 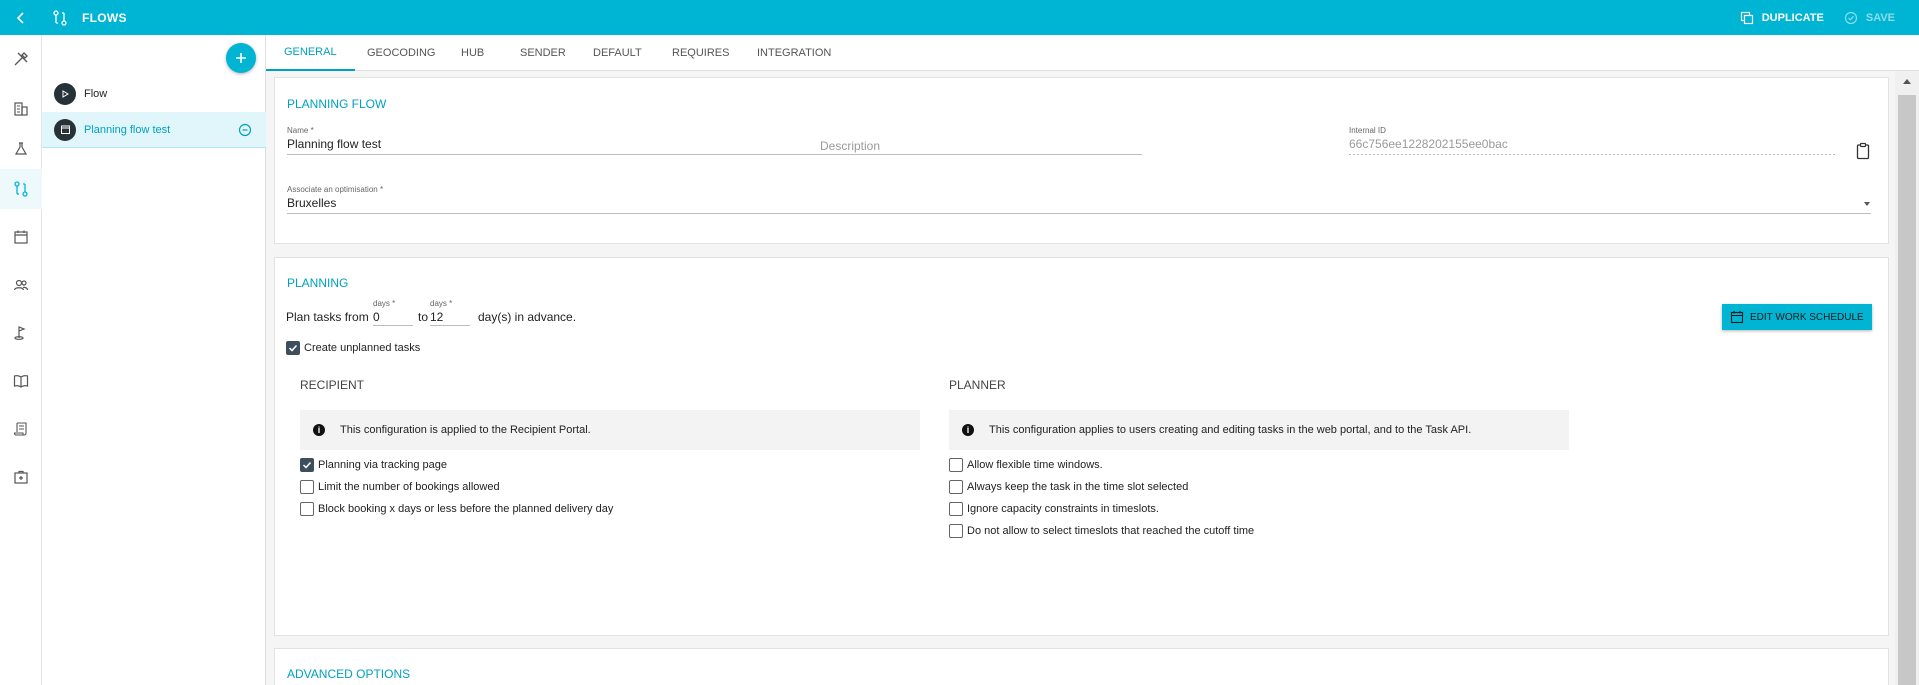 I want to click on tab-hub: HUB, so click(x=472, y=53).